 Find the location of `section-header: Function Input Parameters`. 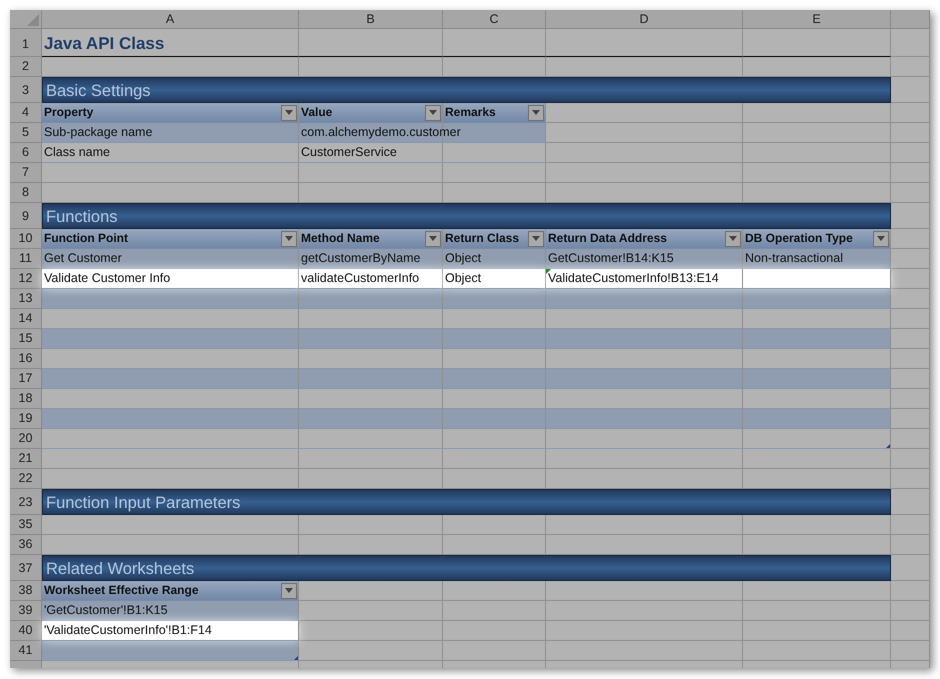

section-header: Function Input Parameters is located at coordinates (466, 502).